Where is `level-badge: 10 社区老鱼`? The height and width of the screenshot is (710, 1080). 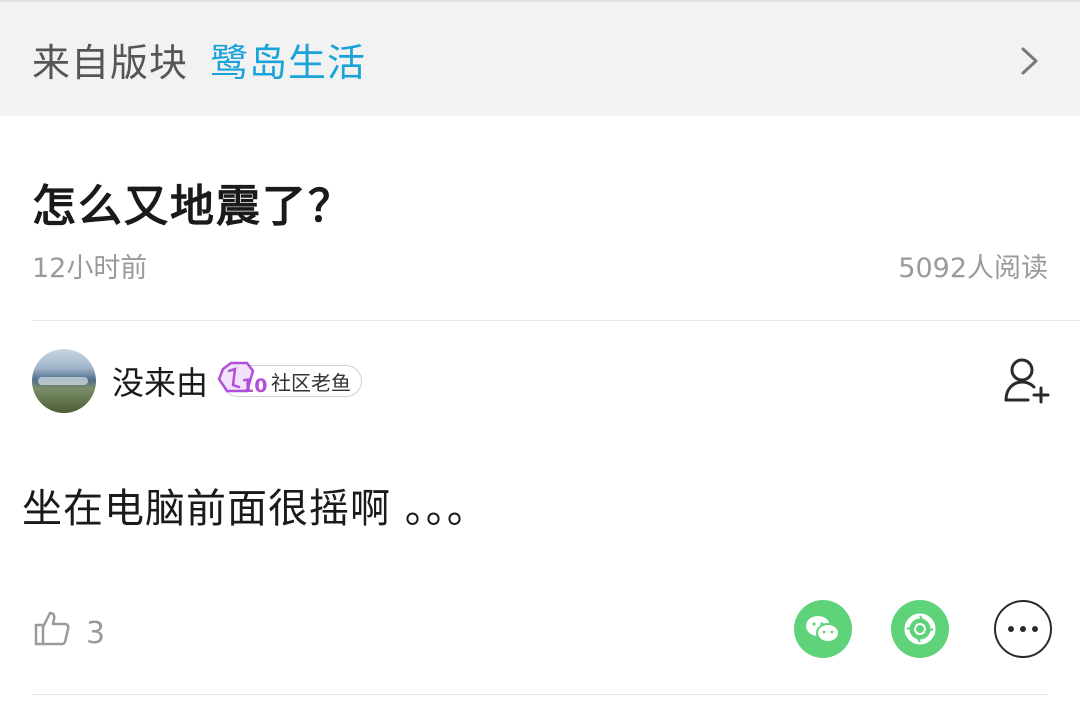
level-badge: 10 社区老鱼 is located at coordinates (290, 379).